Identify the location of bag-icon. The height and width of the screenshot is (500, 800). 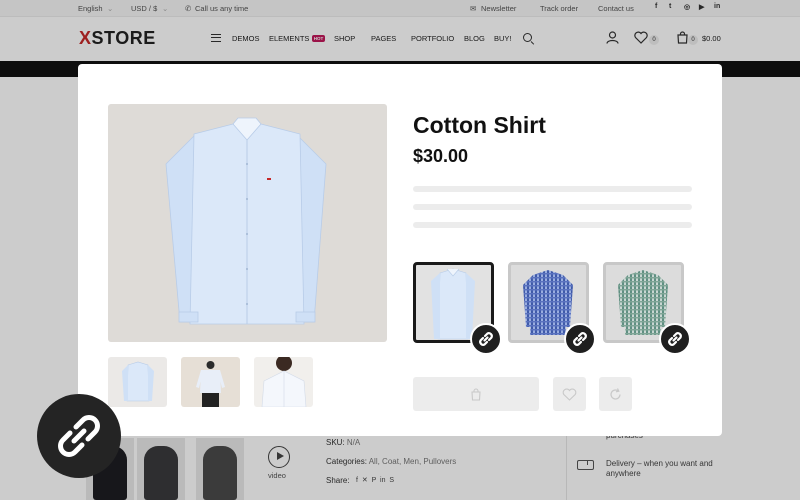
(476, 394).